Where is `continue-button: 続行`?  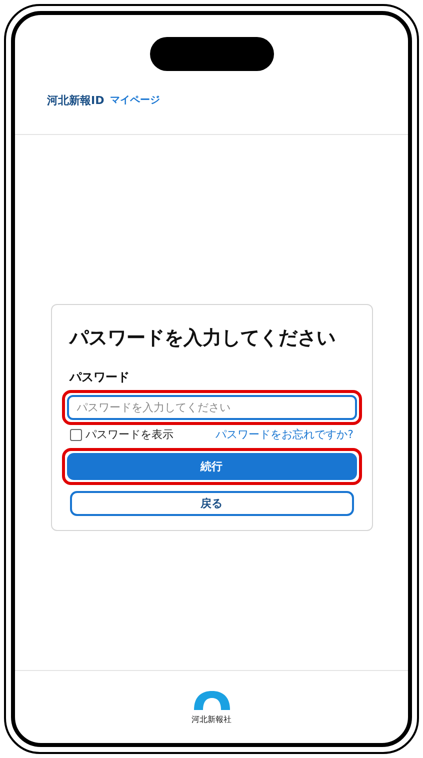 continue-button: 続行 is located at coordinates (211, 466).